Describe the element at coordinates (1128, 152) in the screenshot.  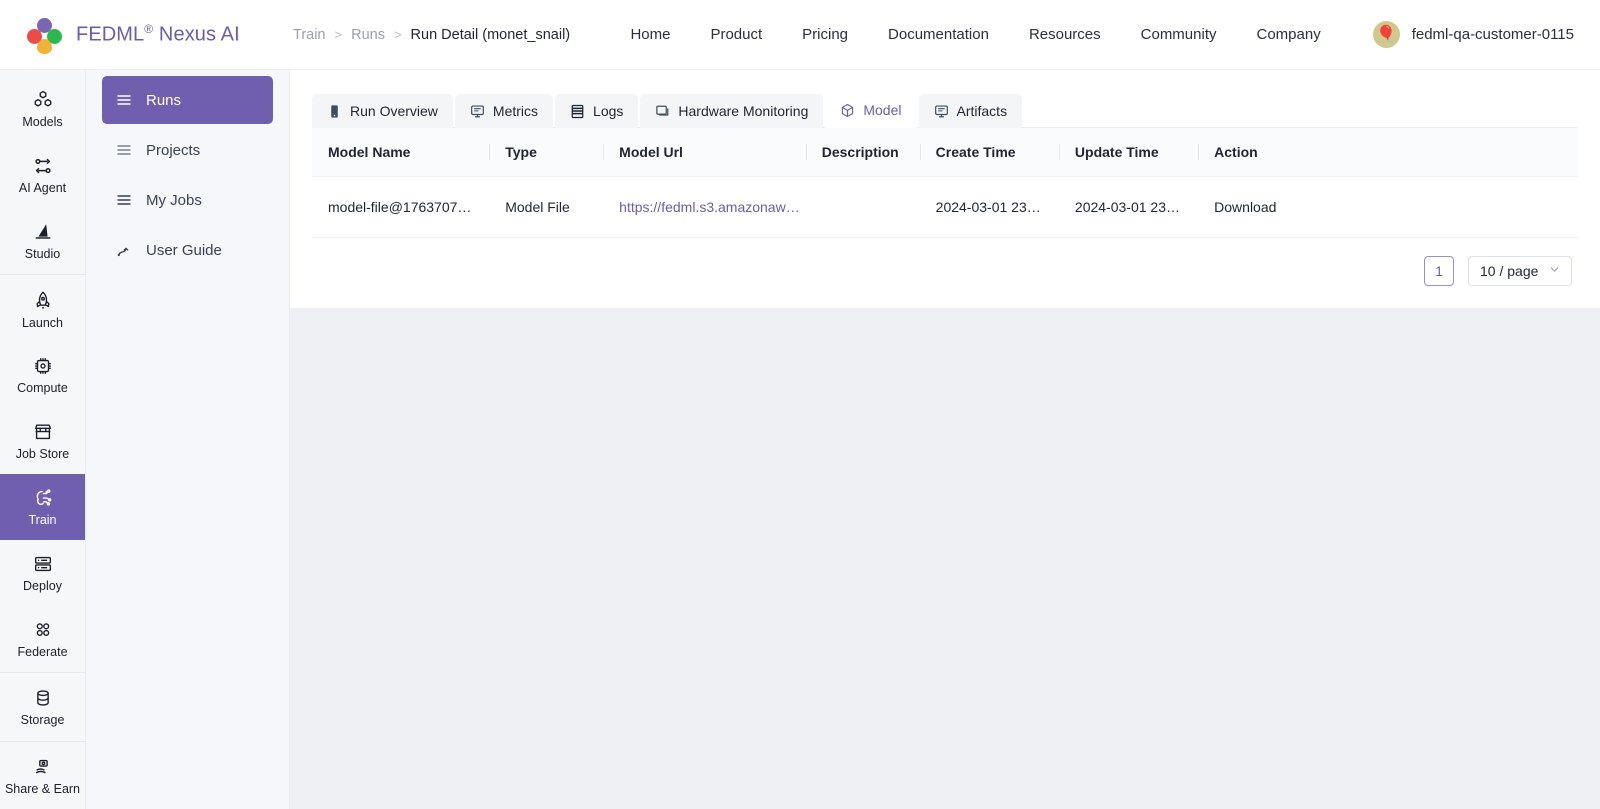
I see `column-header-update-time: Update Time` at that location.